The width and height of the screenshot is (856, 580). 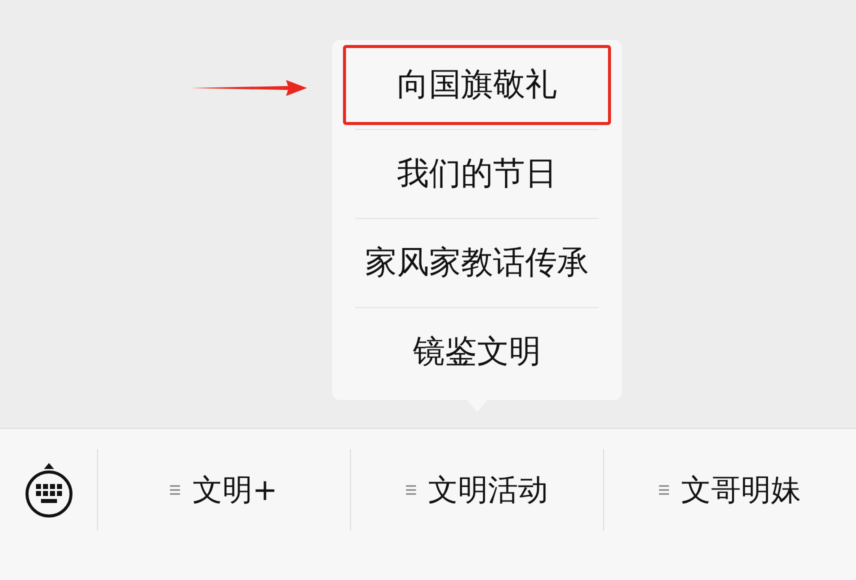 I want to click on submenu-item: 镜鉴文明, so click(x=477, y=352).